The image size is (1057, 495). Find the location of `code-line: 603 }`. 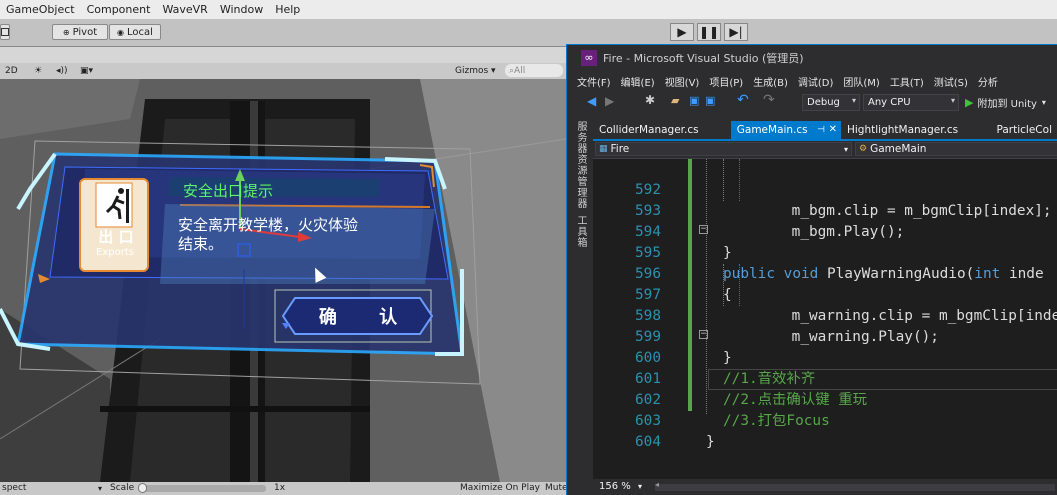

code-line: 603 } is located at coordinates (825, 420).